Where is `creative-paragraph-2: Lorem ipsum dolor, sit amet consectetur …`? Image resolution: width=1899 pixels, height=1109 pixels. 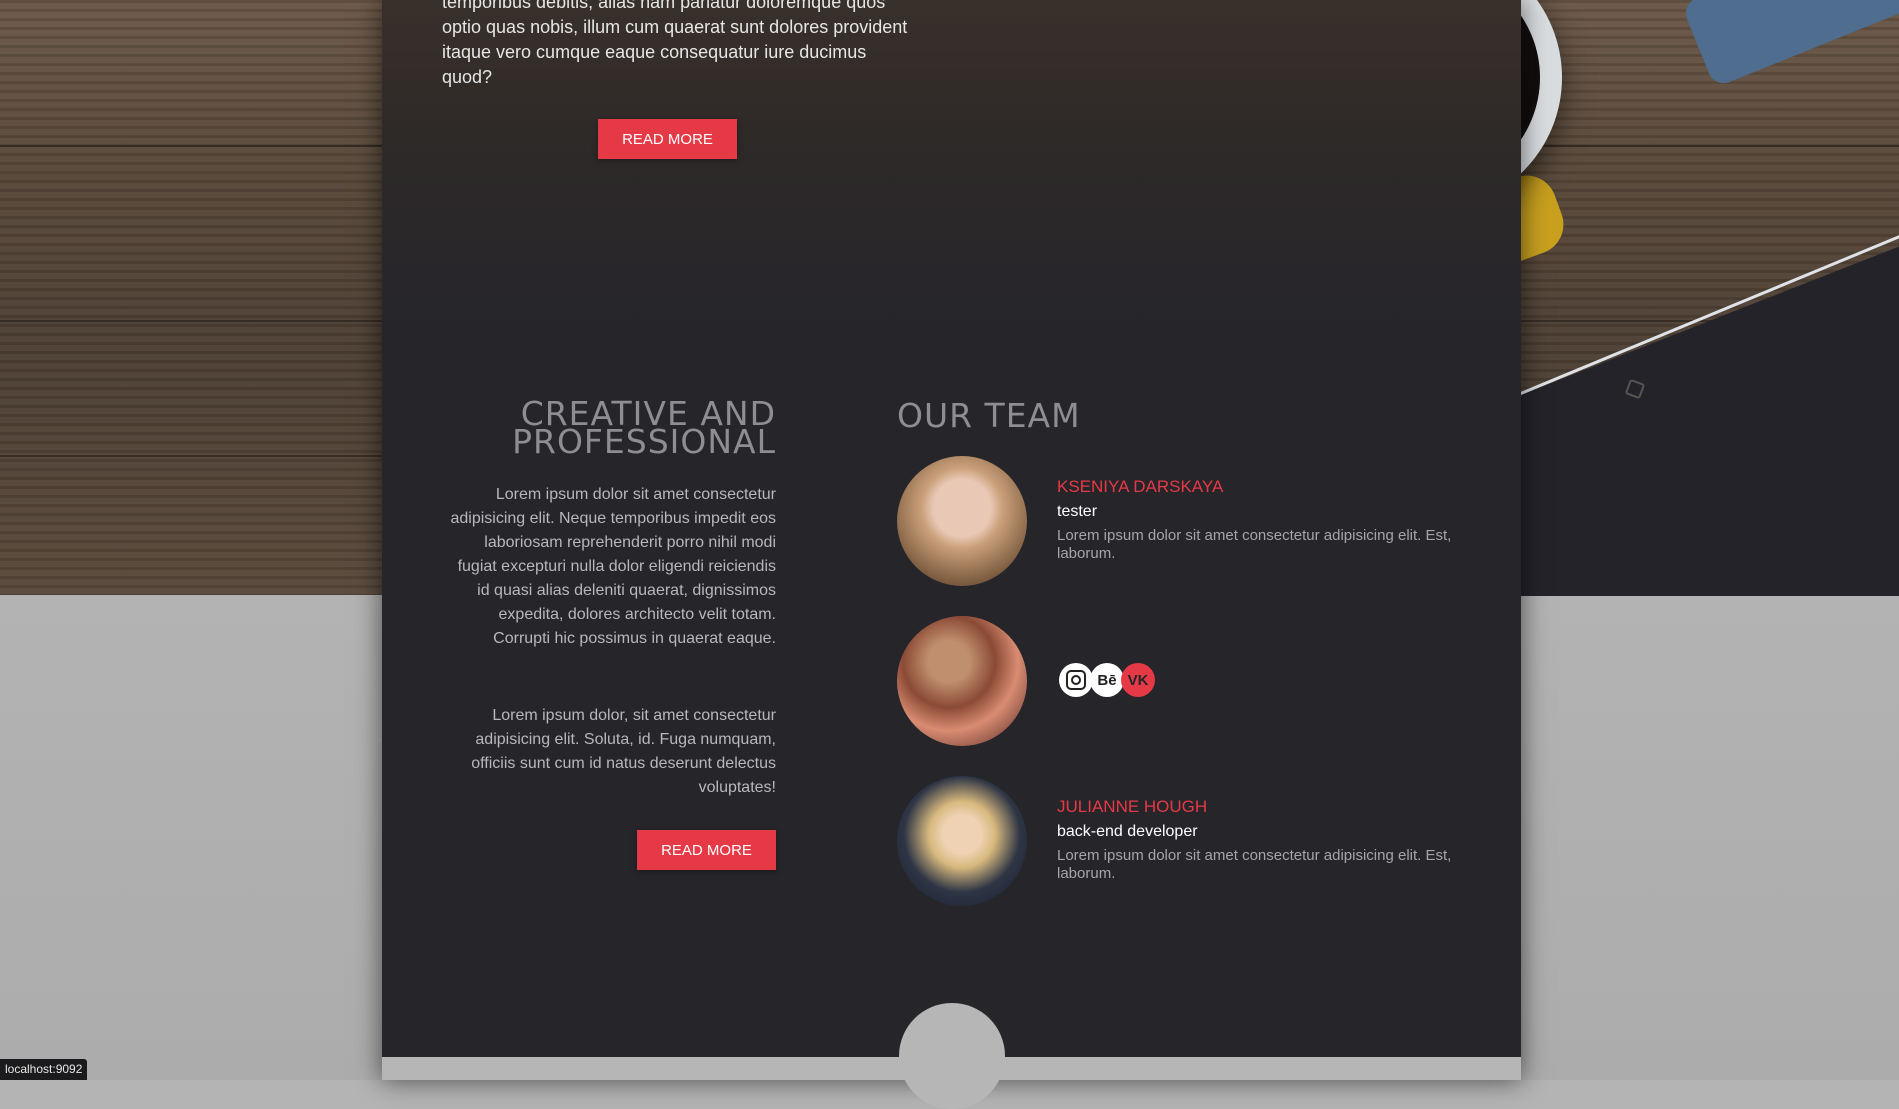
creative-paragraph-2: Lorem ipsum dolor, sit amet consectetur … is located at coordinates (623, 751).